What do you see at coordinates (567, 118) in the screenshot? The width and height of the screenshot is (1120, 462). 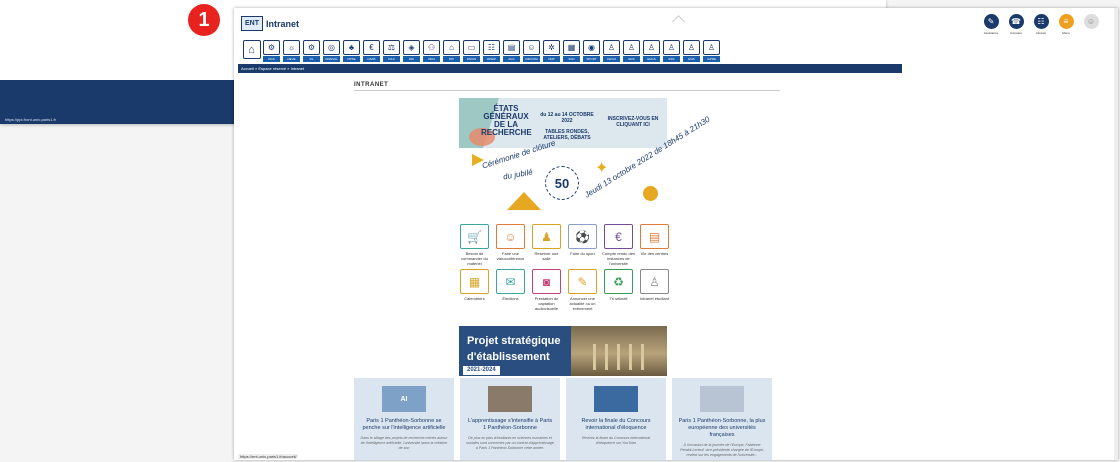 I see `banner-date: du 12 au 14 OCTOBRE 2022` at bounding box center [567, 118].